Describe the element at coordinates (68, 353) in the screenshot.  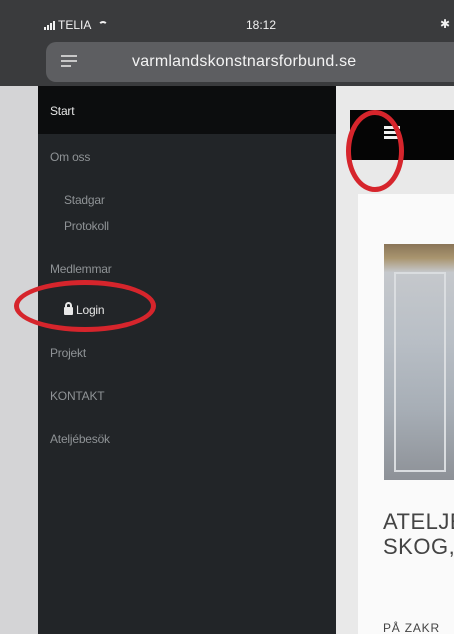
I see `nav-item-projekt: Projekt` at that location.